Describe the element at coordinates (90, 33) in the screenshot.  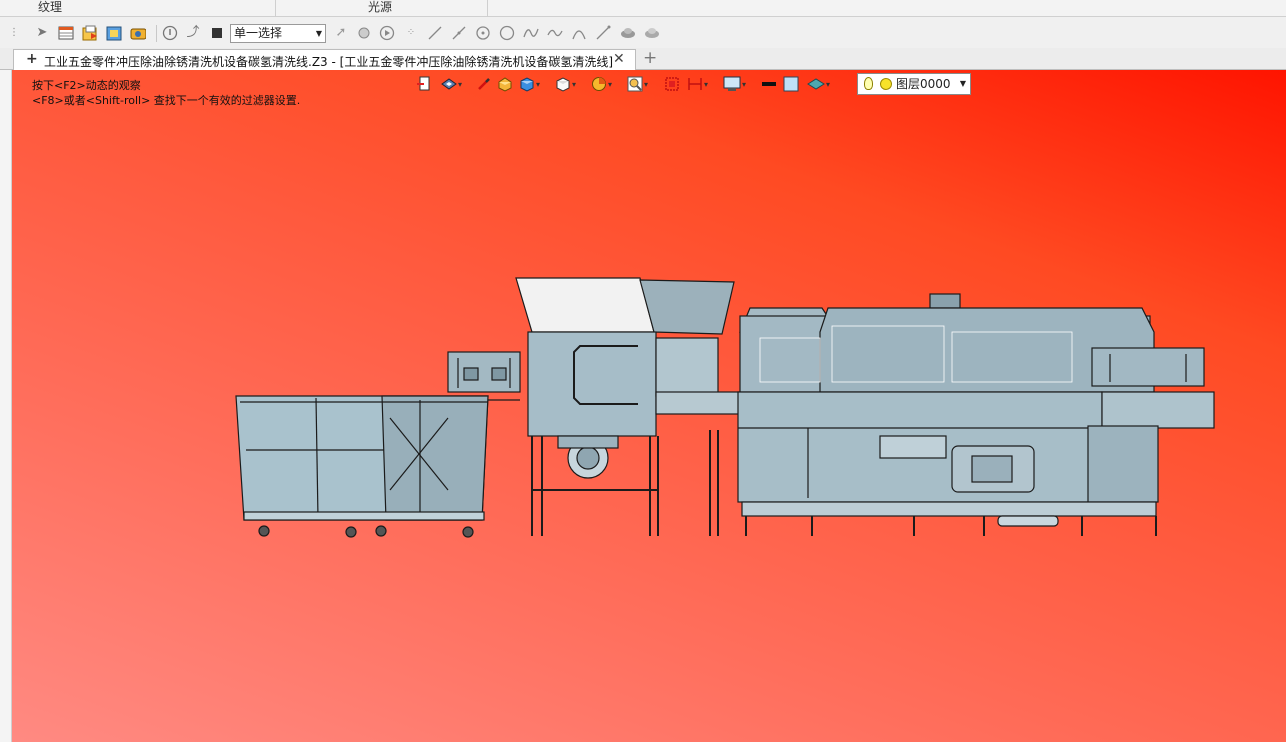
I see `import-icon` at that location.